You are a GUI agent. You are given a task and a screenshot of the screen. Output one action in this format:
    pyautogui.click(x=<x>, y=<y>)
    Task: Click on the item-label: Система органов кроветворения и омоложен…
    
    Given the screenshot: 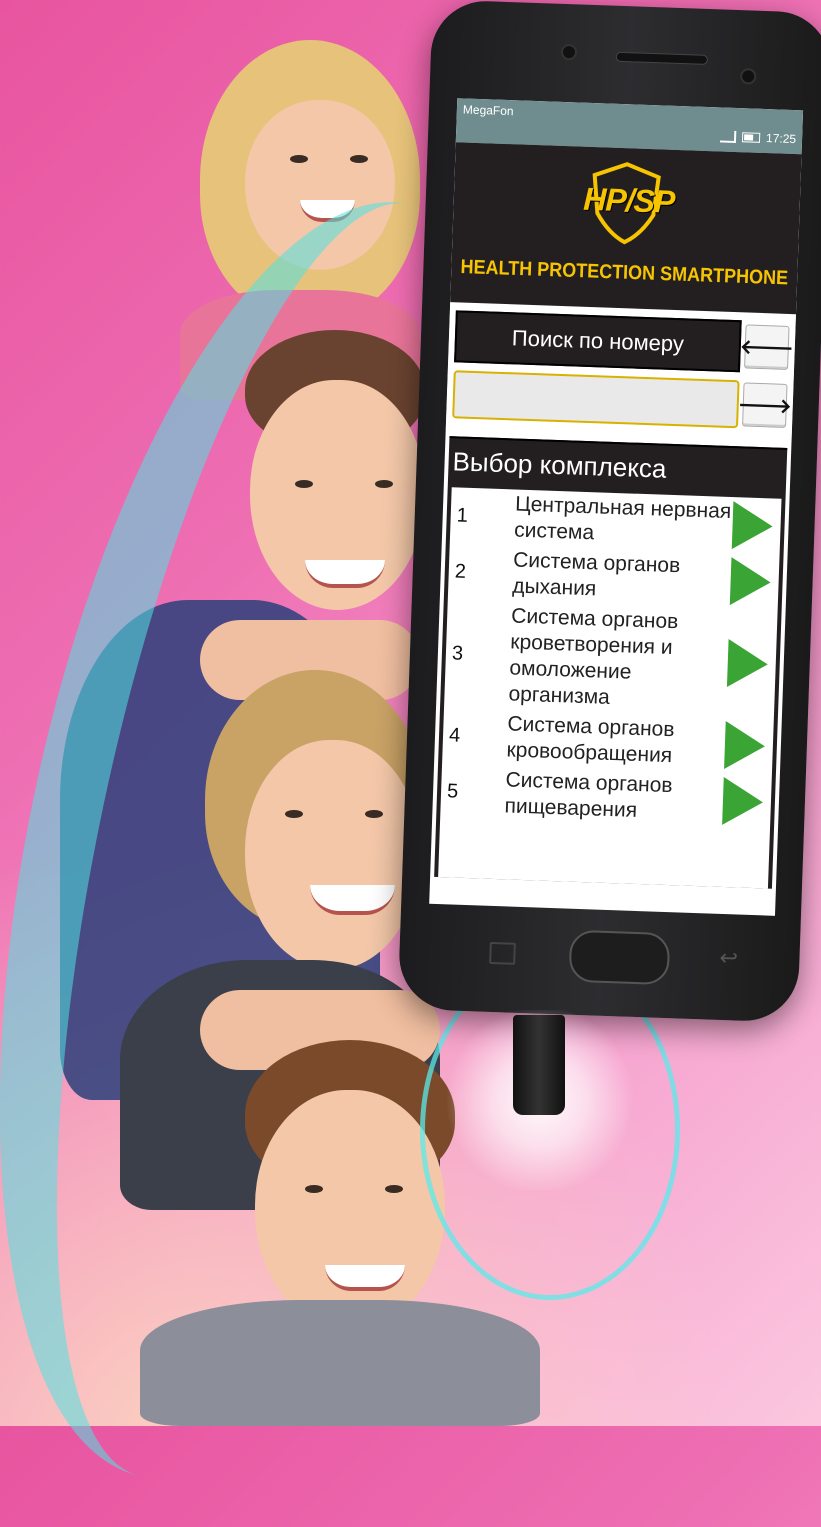 What is the action you would take?
    pyautogui.click(x=593, y=656)
    